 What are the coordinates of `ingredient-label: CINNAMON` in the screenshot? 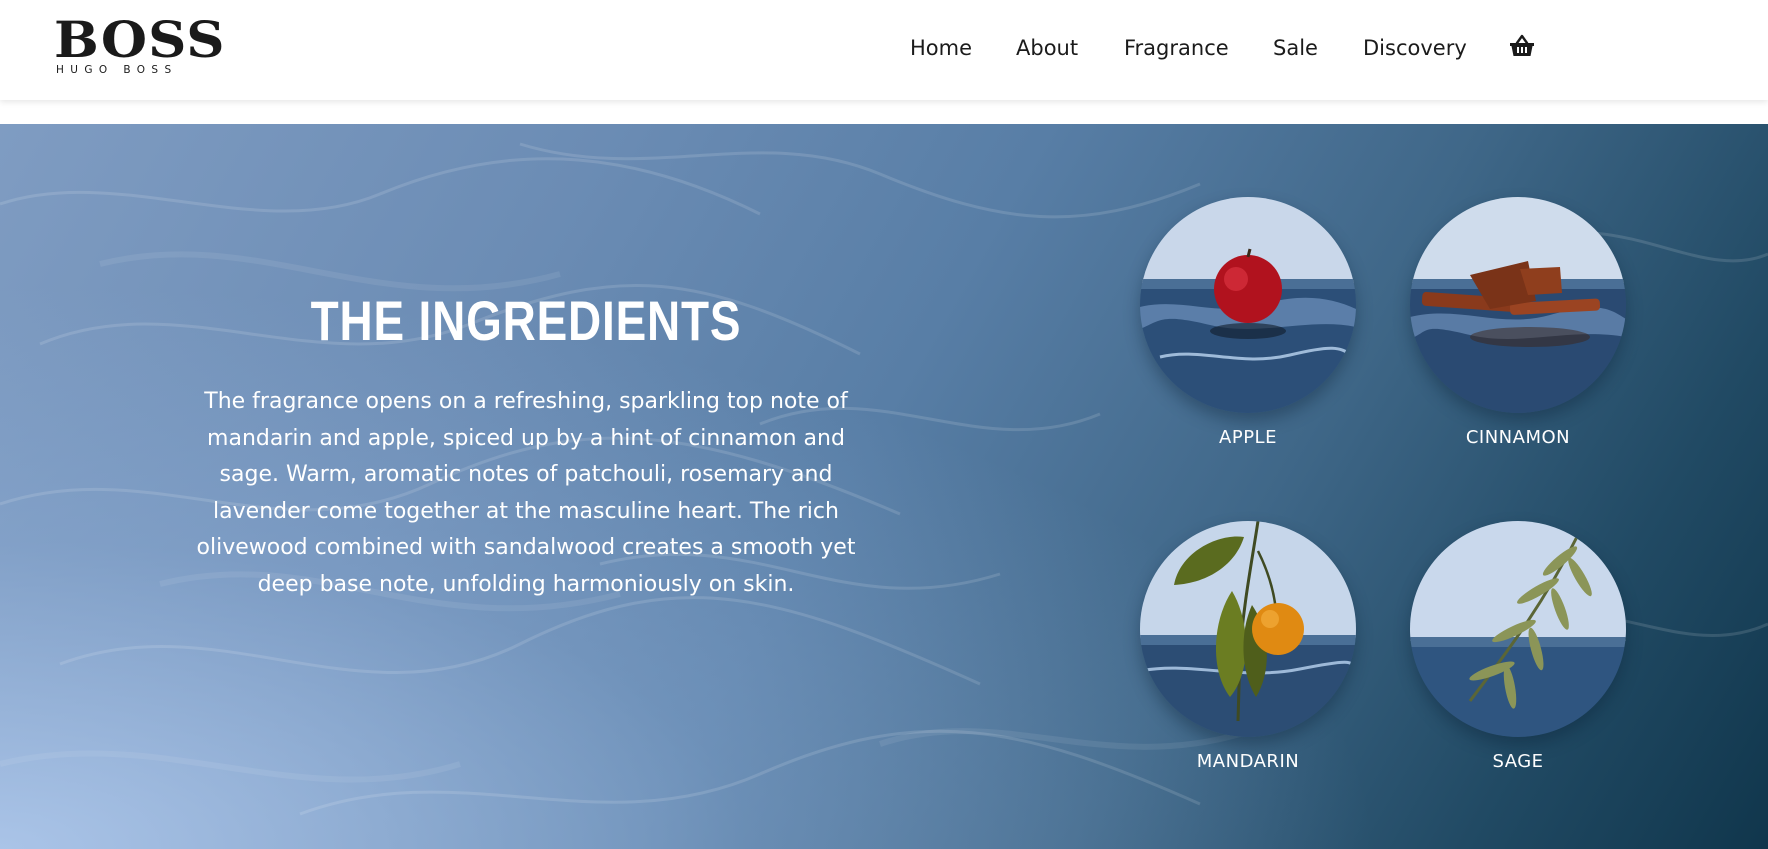 It's located at (1518, 437).